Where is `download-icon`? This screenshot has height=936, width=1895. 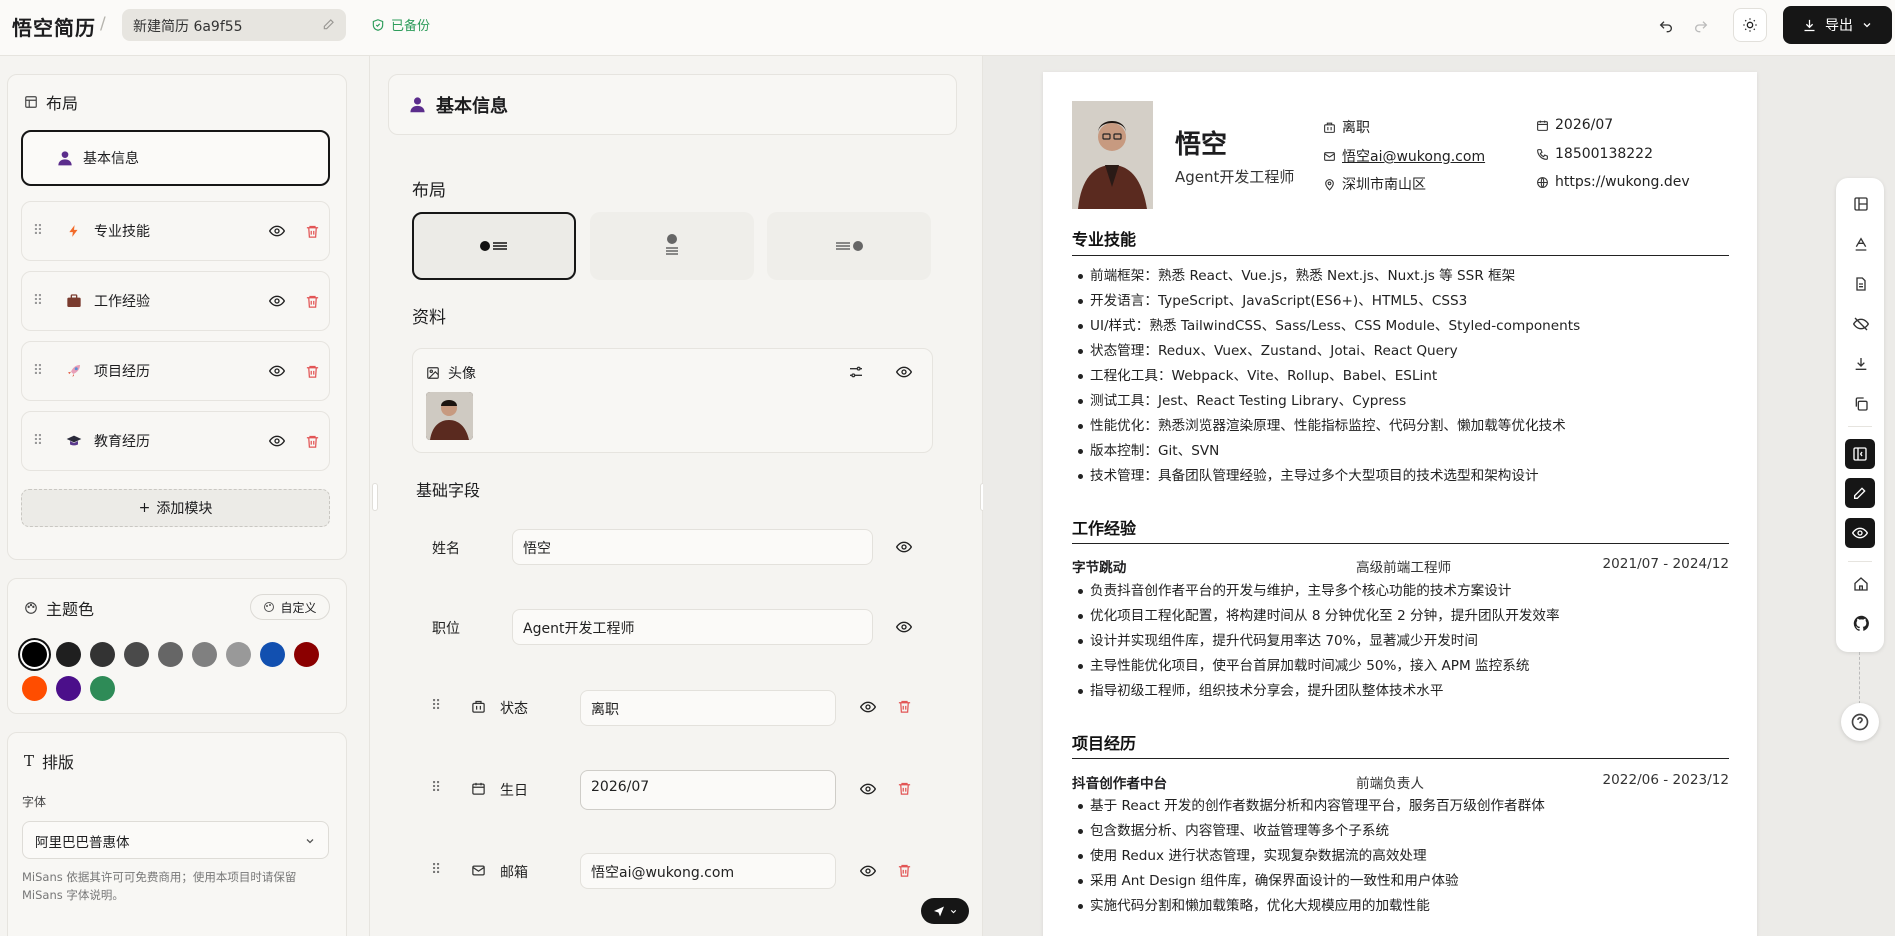
download-icon is located at coordinates (1861, 364).